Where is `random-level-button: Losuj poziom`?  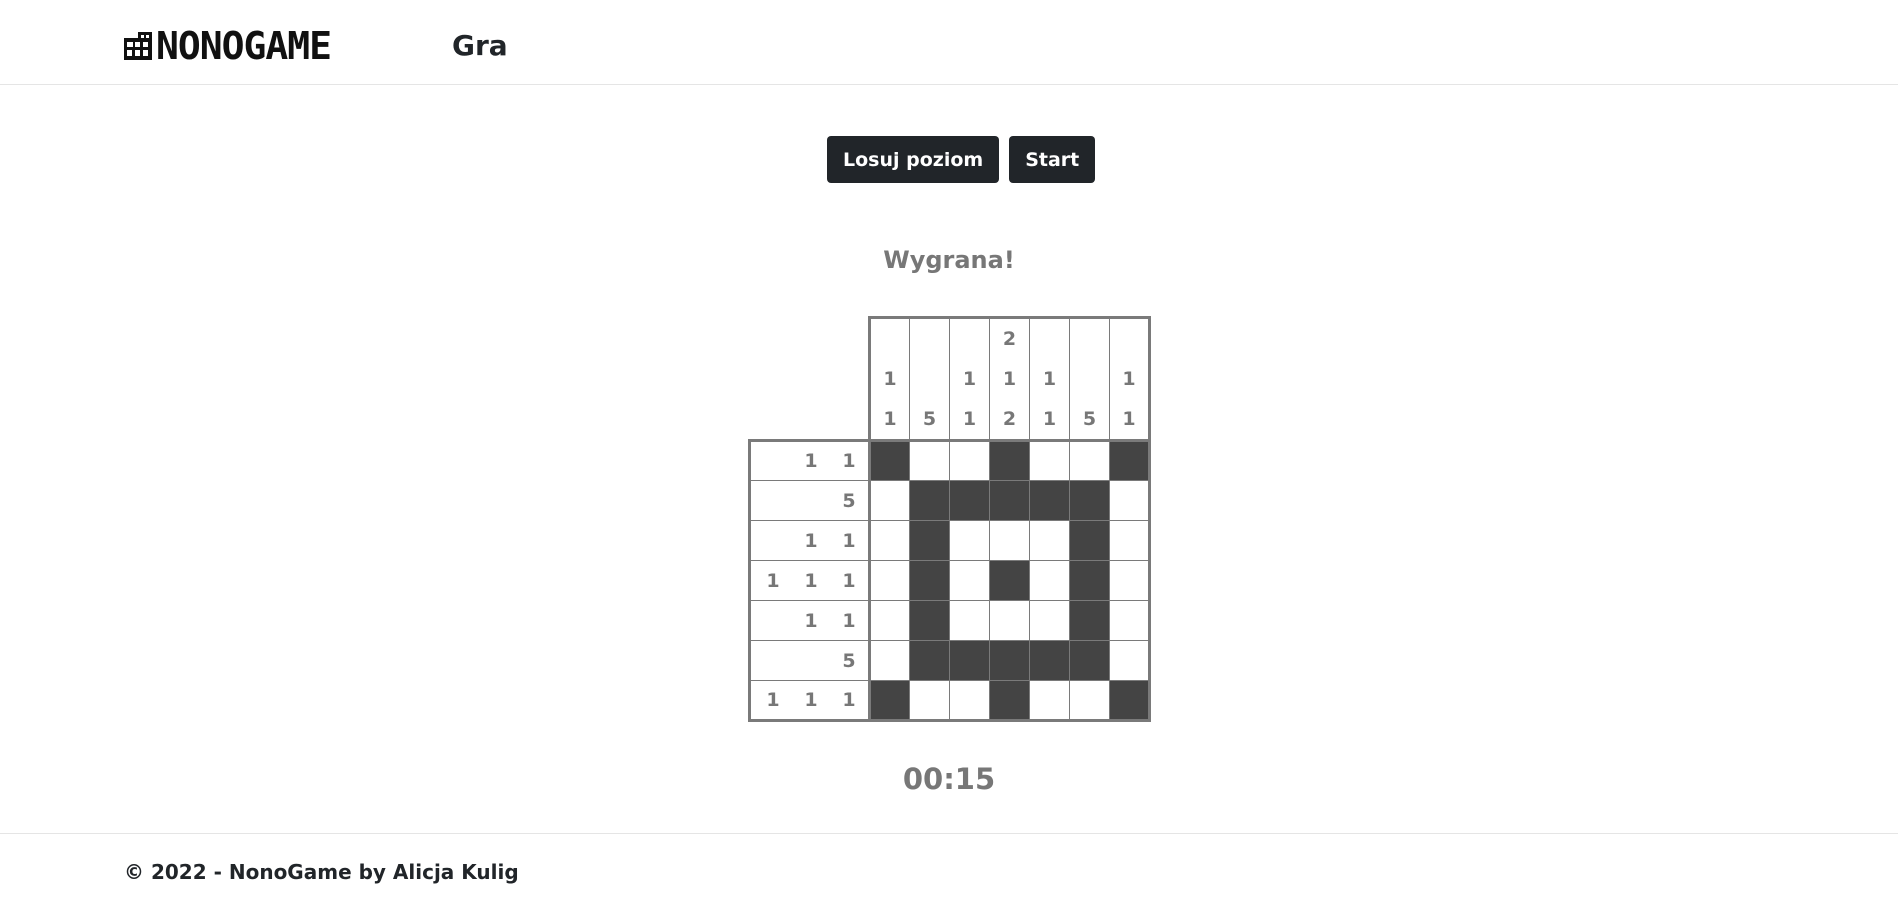
random-level-button: Losuj poziom is located at coordinates (913, 159).